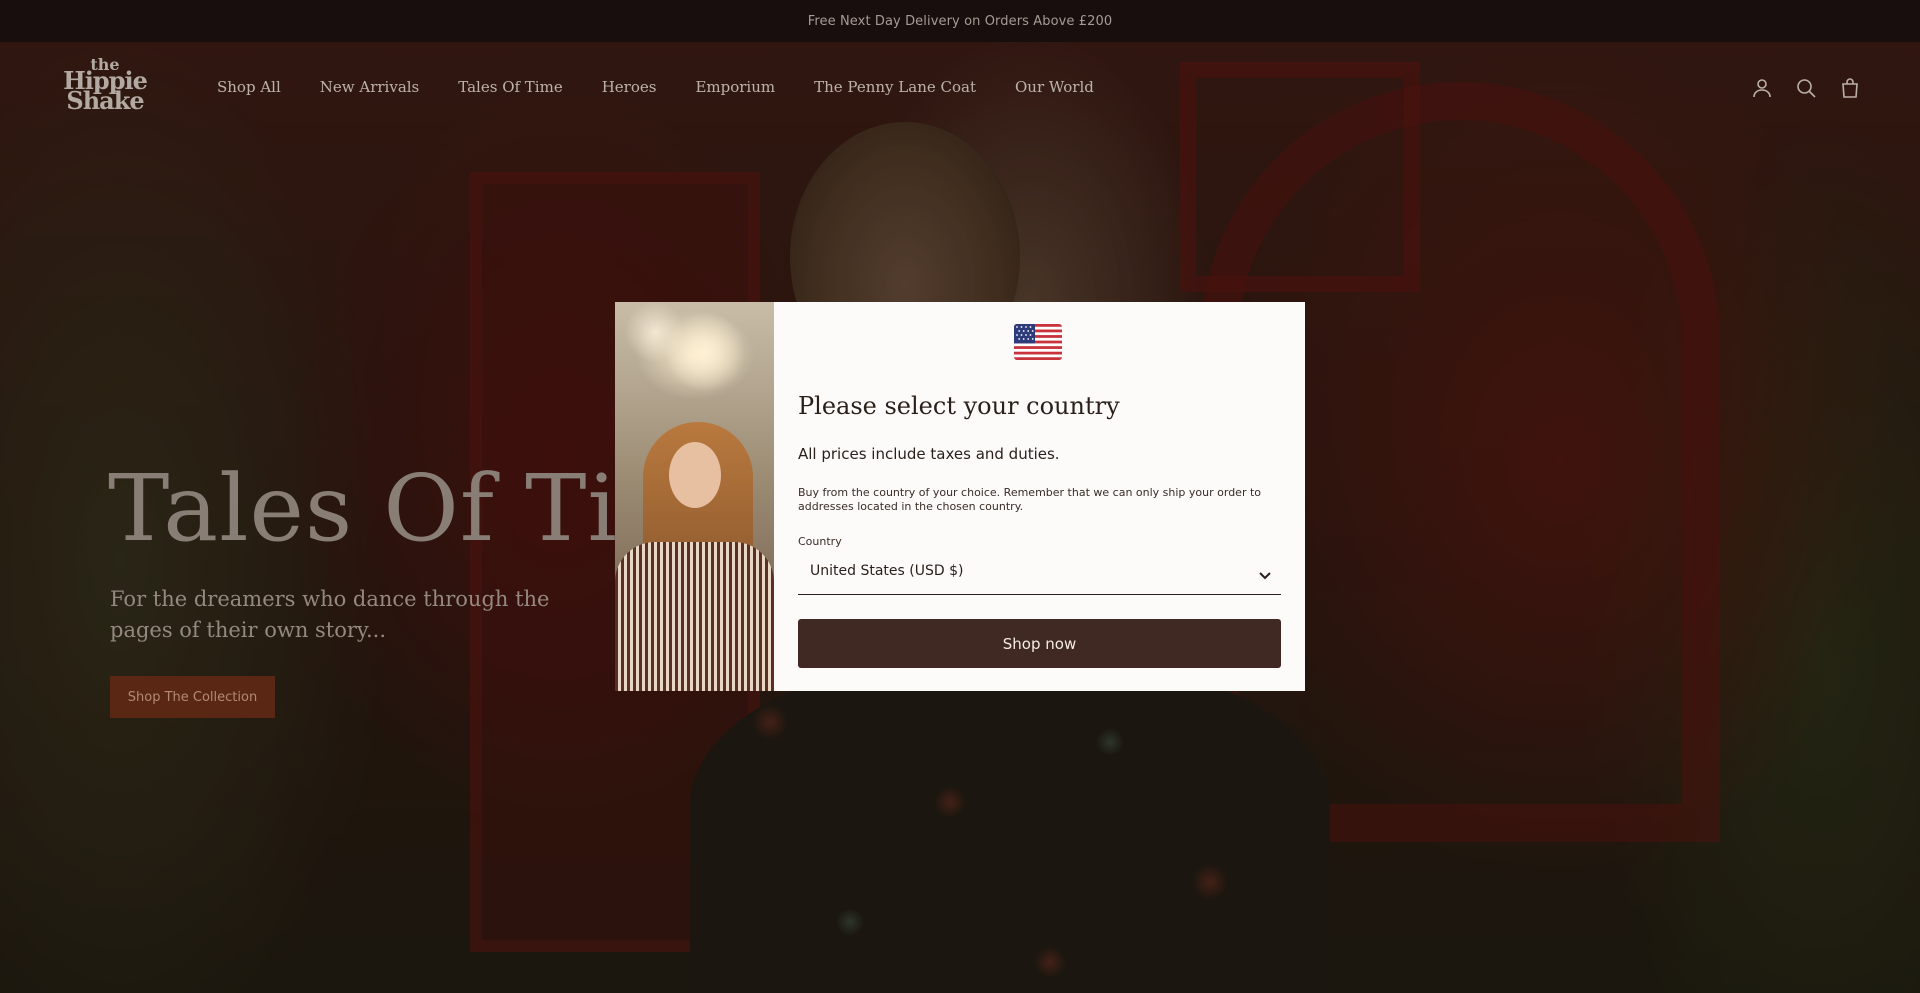 The image size is (1920, 993). I want to click on model-shirt-decor, so click(694, 616).